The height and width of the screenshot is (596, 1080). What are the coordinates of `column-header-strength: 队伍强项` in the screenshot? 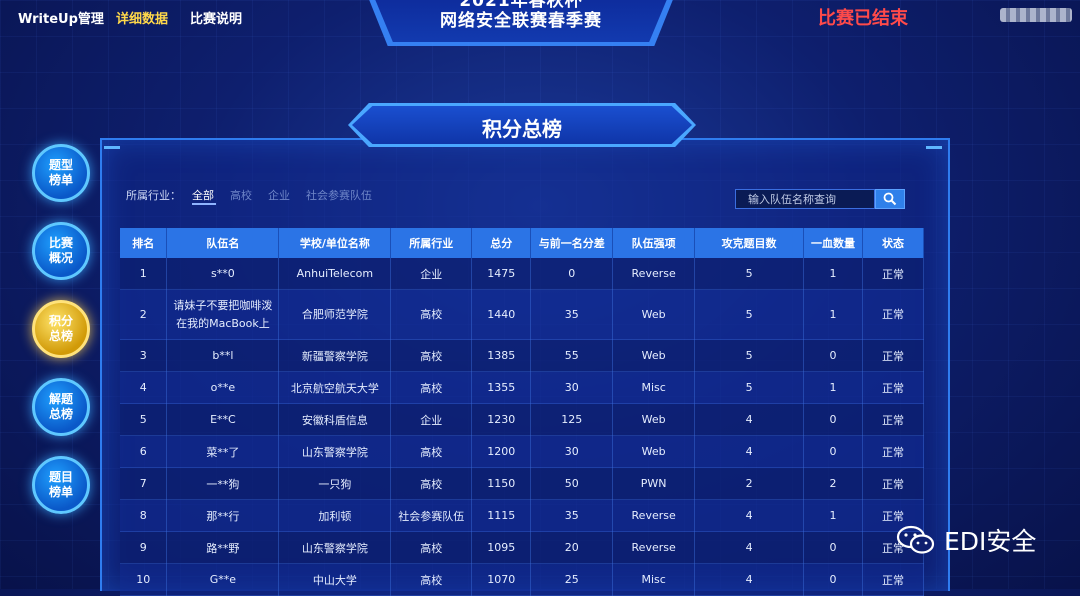 It's located at (654, 243).